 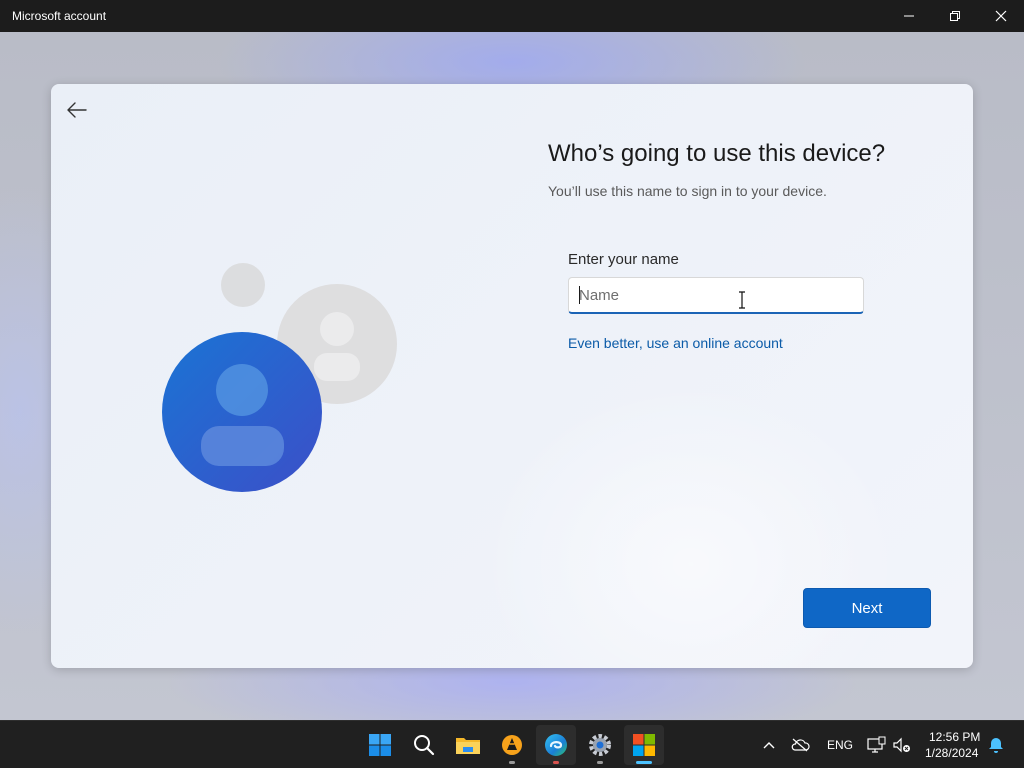 I want to click on edge-button, so click(x=556, y=745).